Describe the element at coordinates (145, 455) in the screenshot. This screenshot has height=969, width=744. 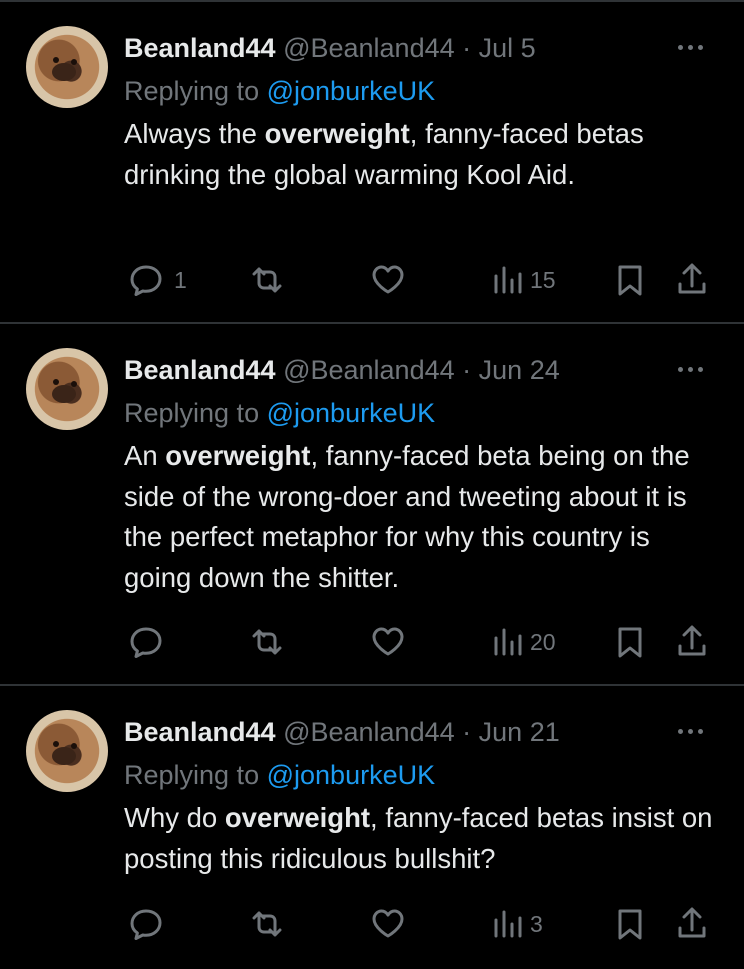
I see `tweet-text-start: An` at that location.